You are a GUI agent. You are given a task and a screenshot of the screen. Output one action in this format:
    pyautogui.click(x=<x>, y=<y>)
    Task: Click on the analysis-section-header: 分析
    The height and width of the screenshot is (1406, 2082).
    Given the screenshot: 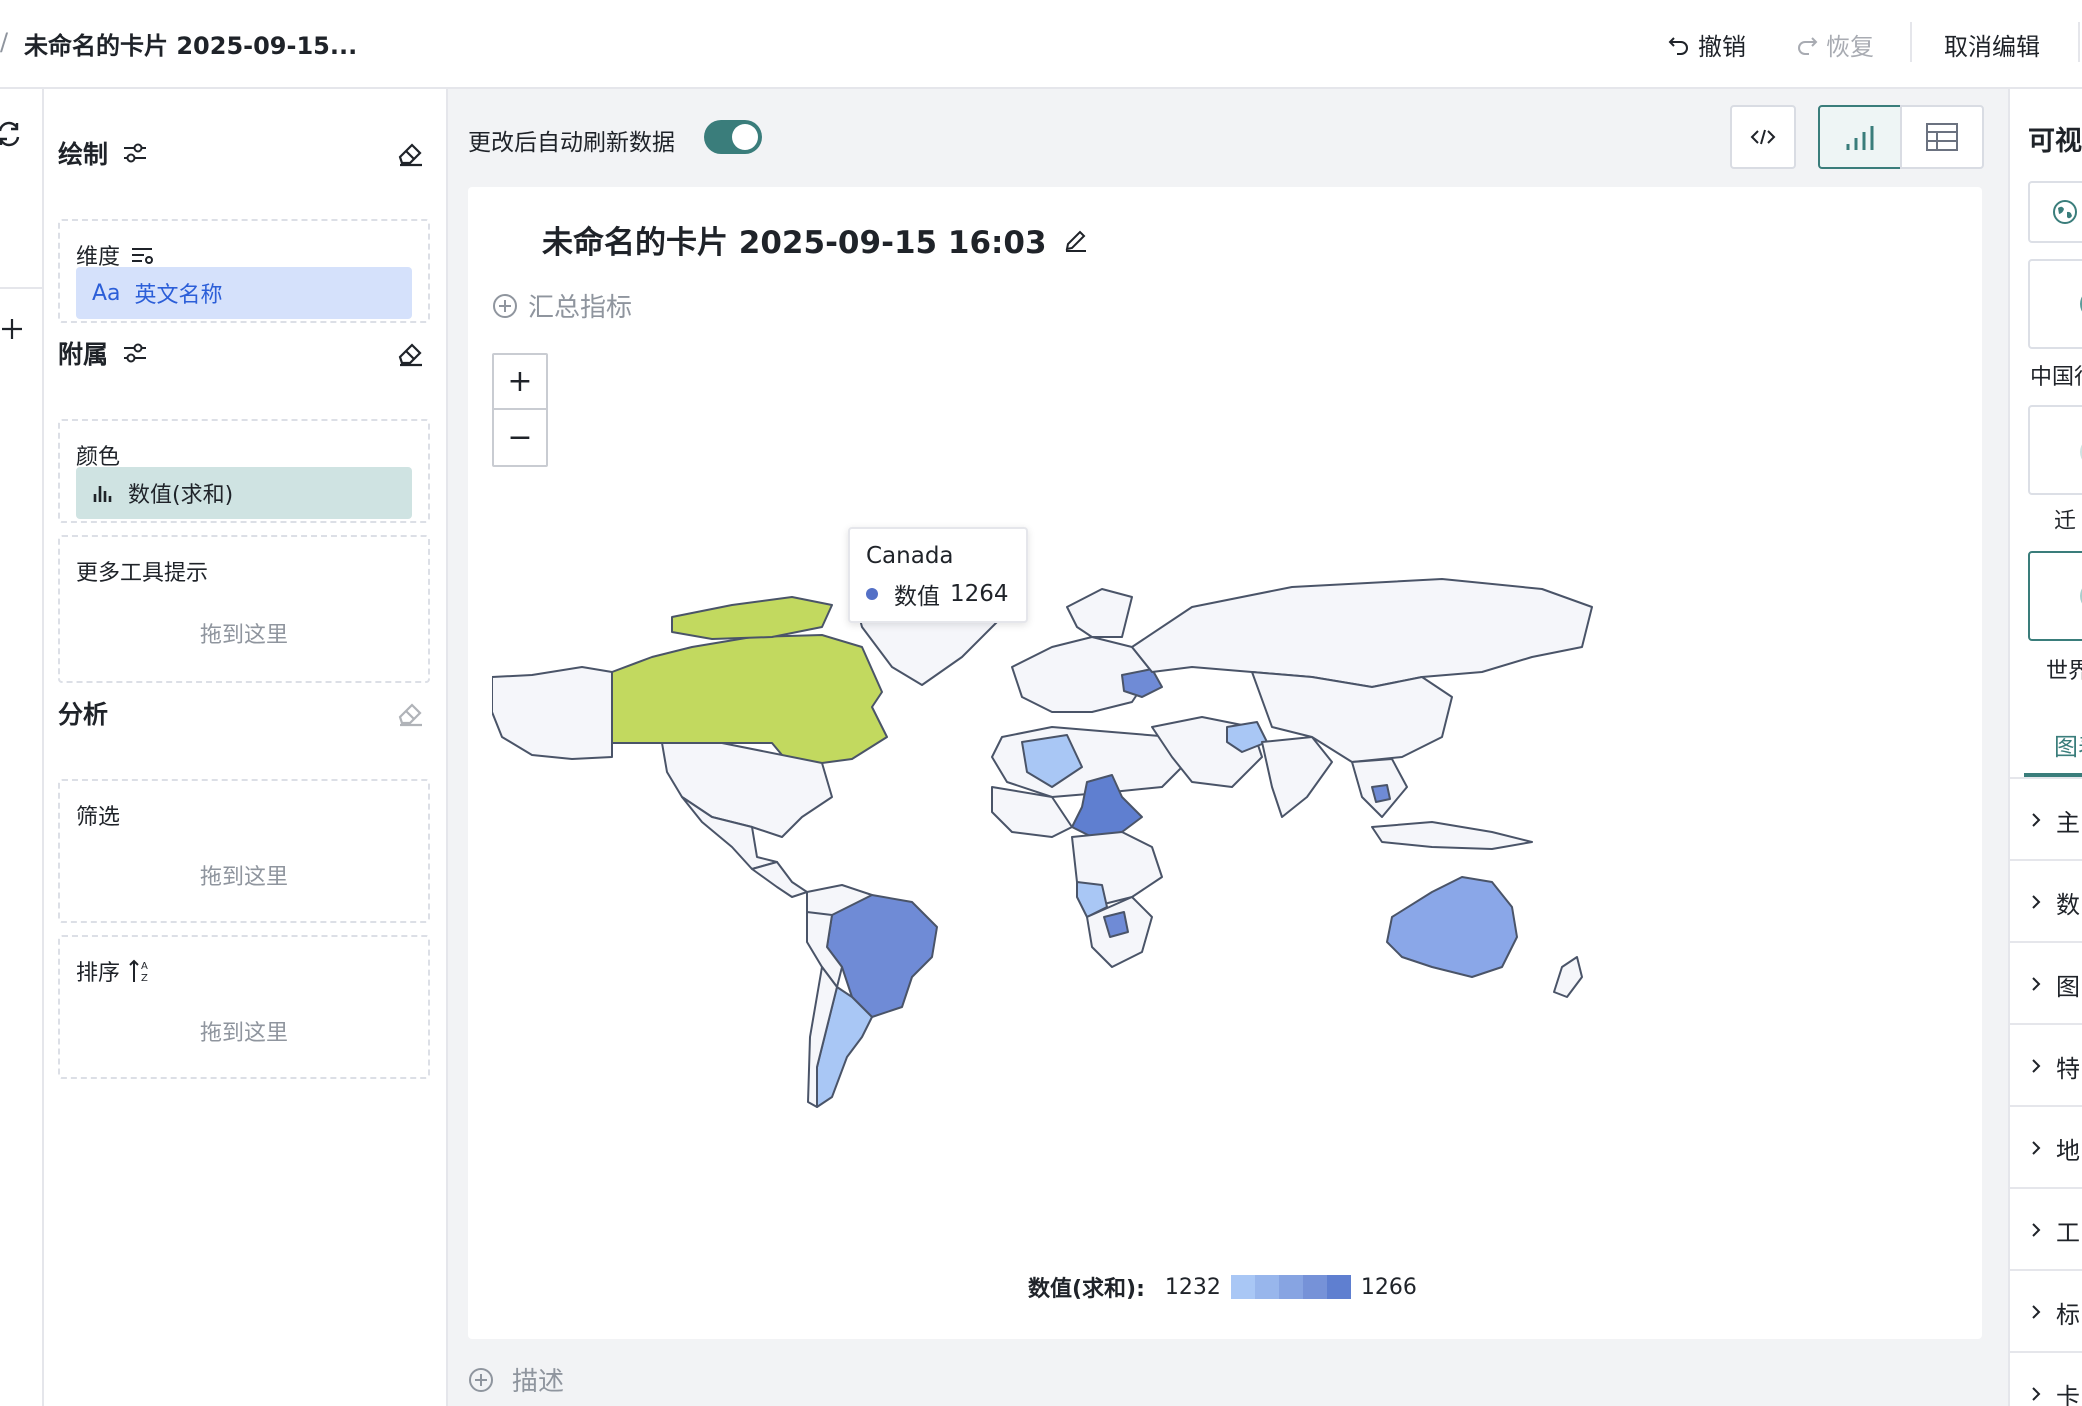 What is the action you would take?
    pyautogui.click(x=83, y=713)
    